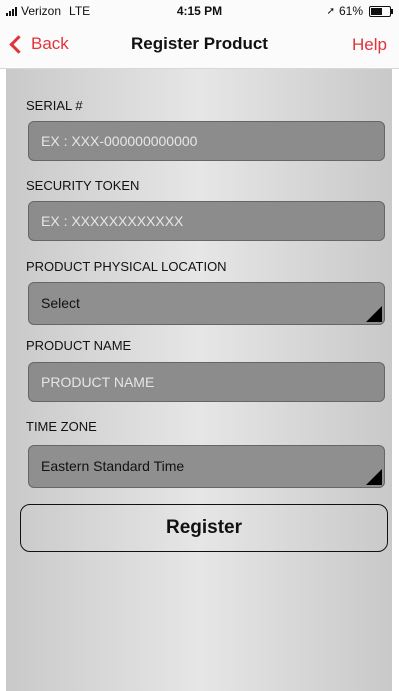  I want to click on security-token-input, so click(206, 221).